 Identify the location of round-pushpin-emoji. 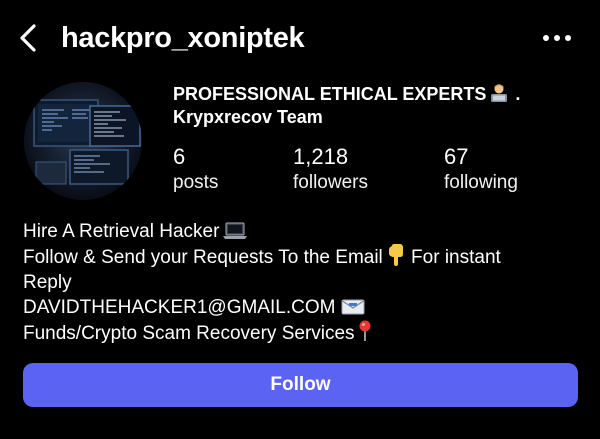
(365, 330).